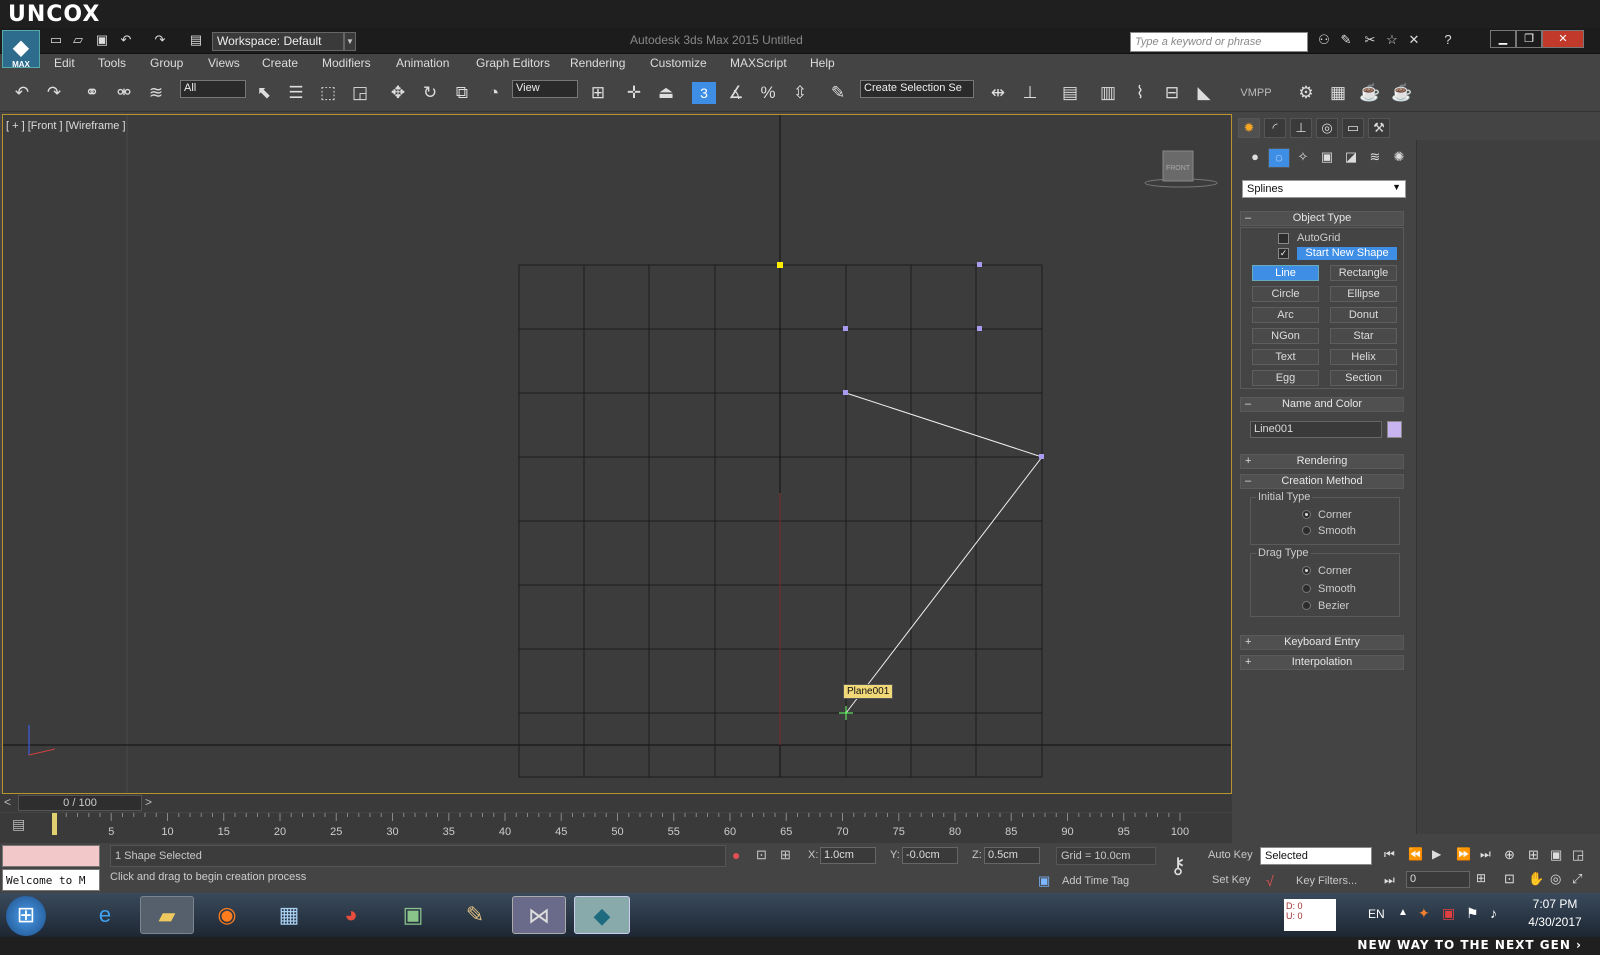 This screenshot has width=1600, height=955. I want to click on scale-icon: ⧉, so click(462, 93).